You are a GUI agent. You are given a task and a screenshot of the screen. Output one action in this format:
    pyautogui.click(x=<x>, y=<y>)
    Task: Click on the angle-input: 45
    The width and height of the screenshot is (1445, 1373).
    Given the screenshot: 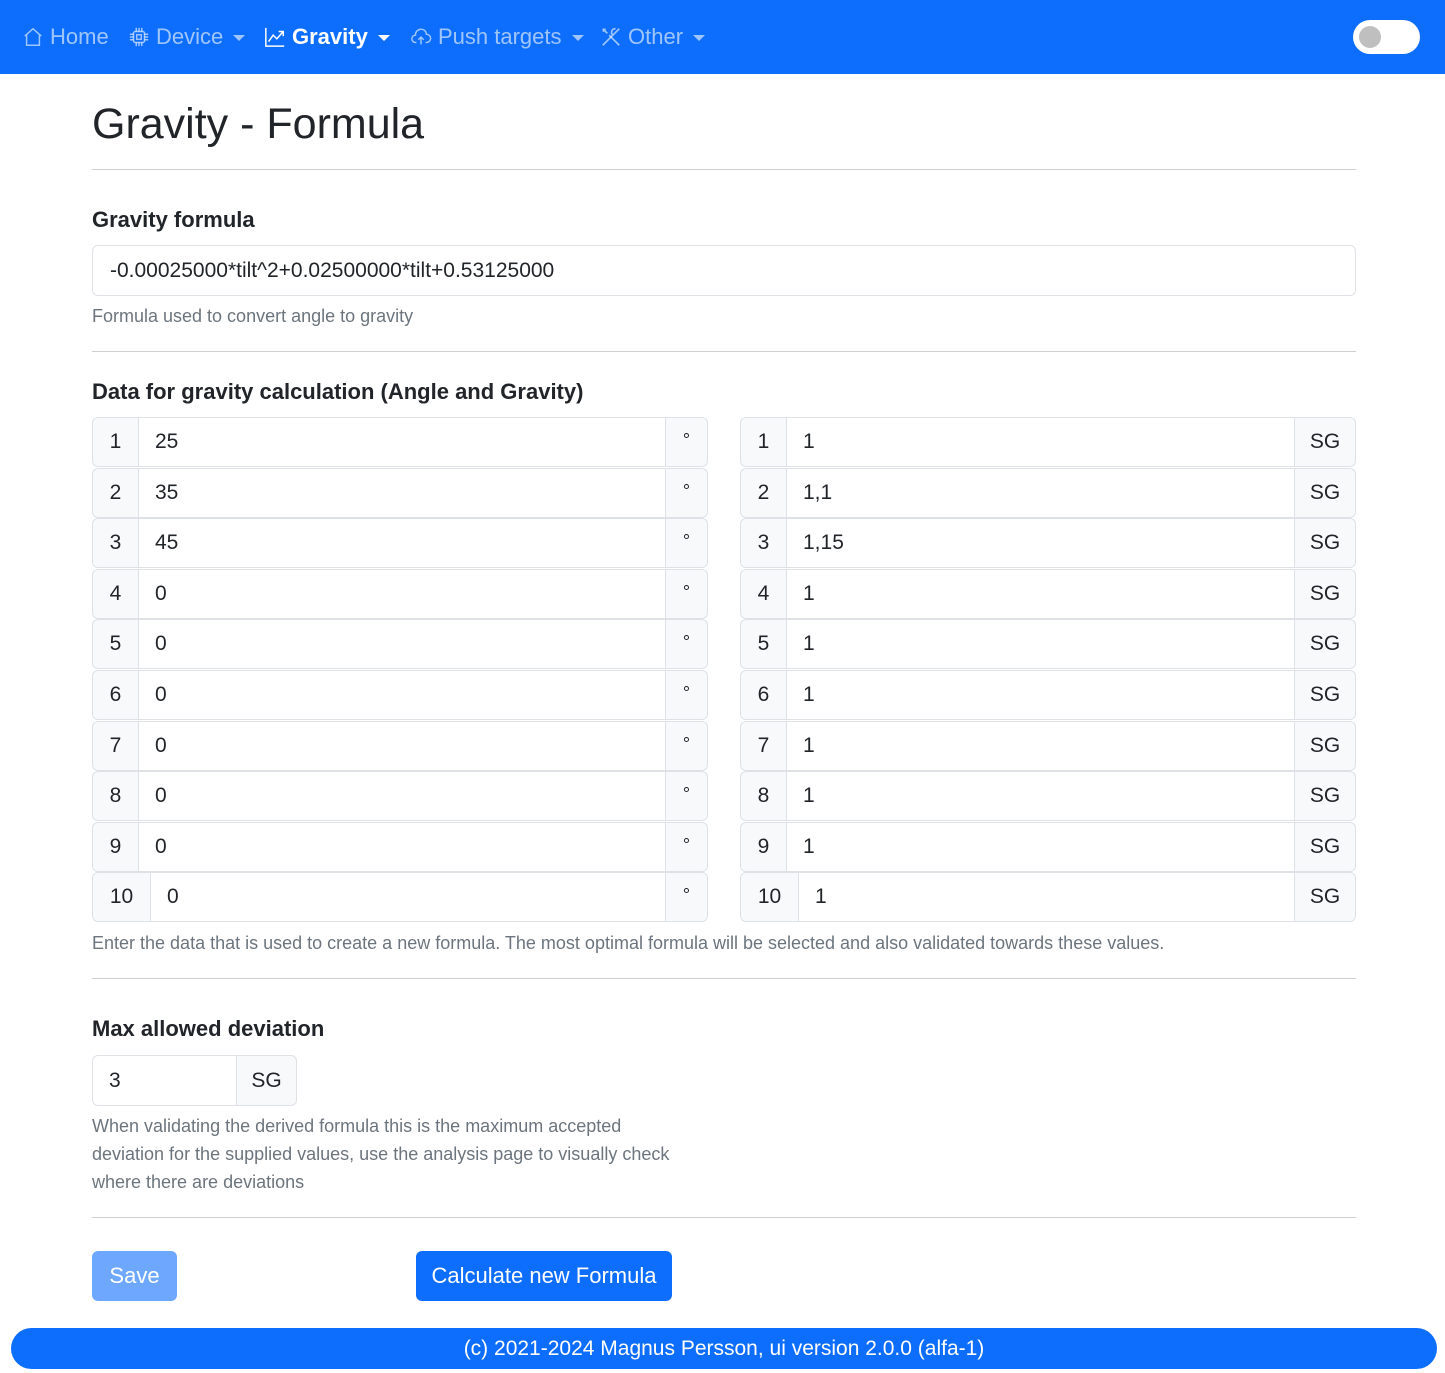 What is the action you would take?
    pyautogui.click(x=402, y=543)
    